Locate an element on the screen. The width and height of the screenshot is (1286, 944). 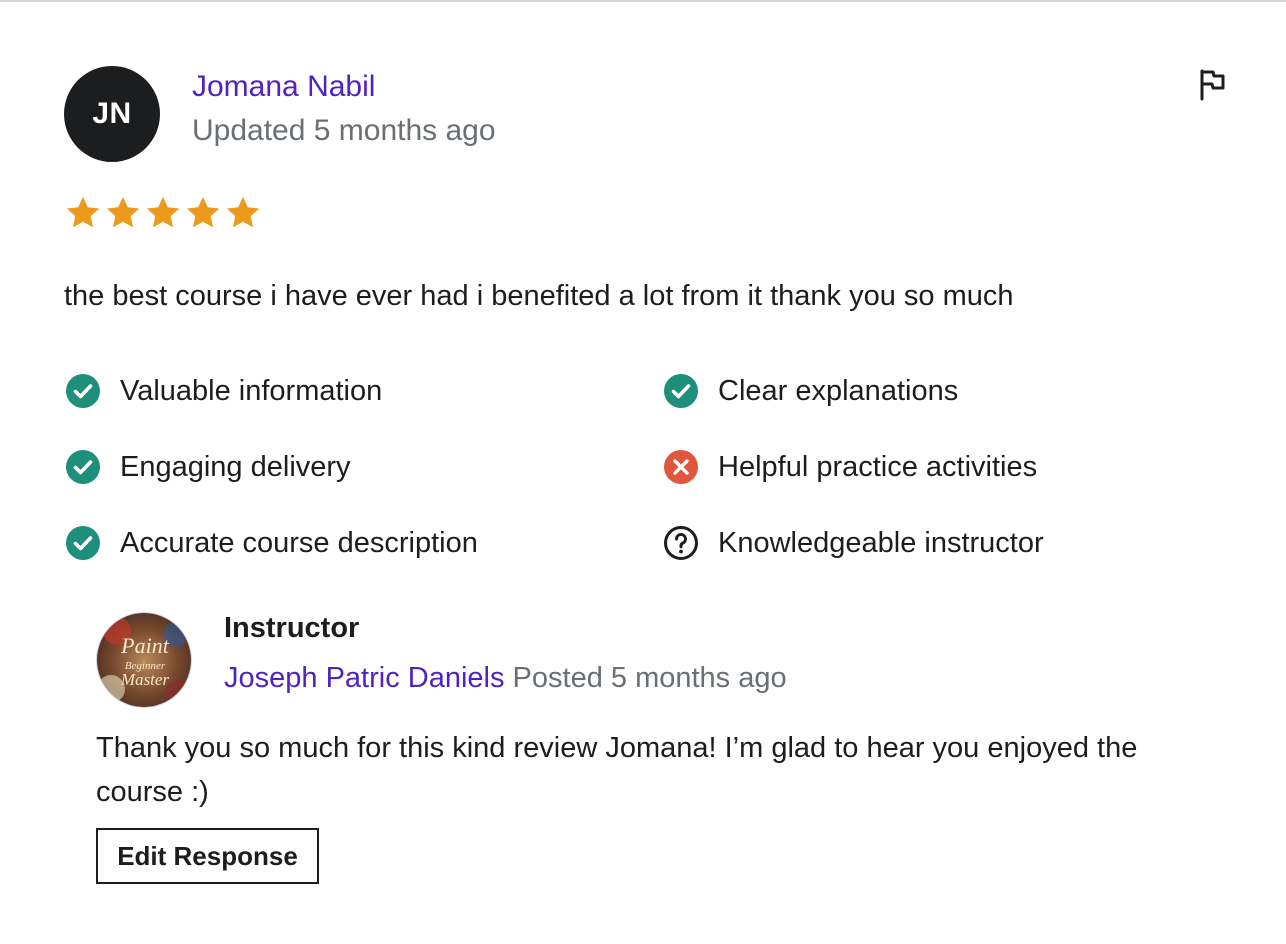
criteria-item: Engaging delivery is located at coordinates (207, 467).